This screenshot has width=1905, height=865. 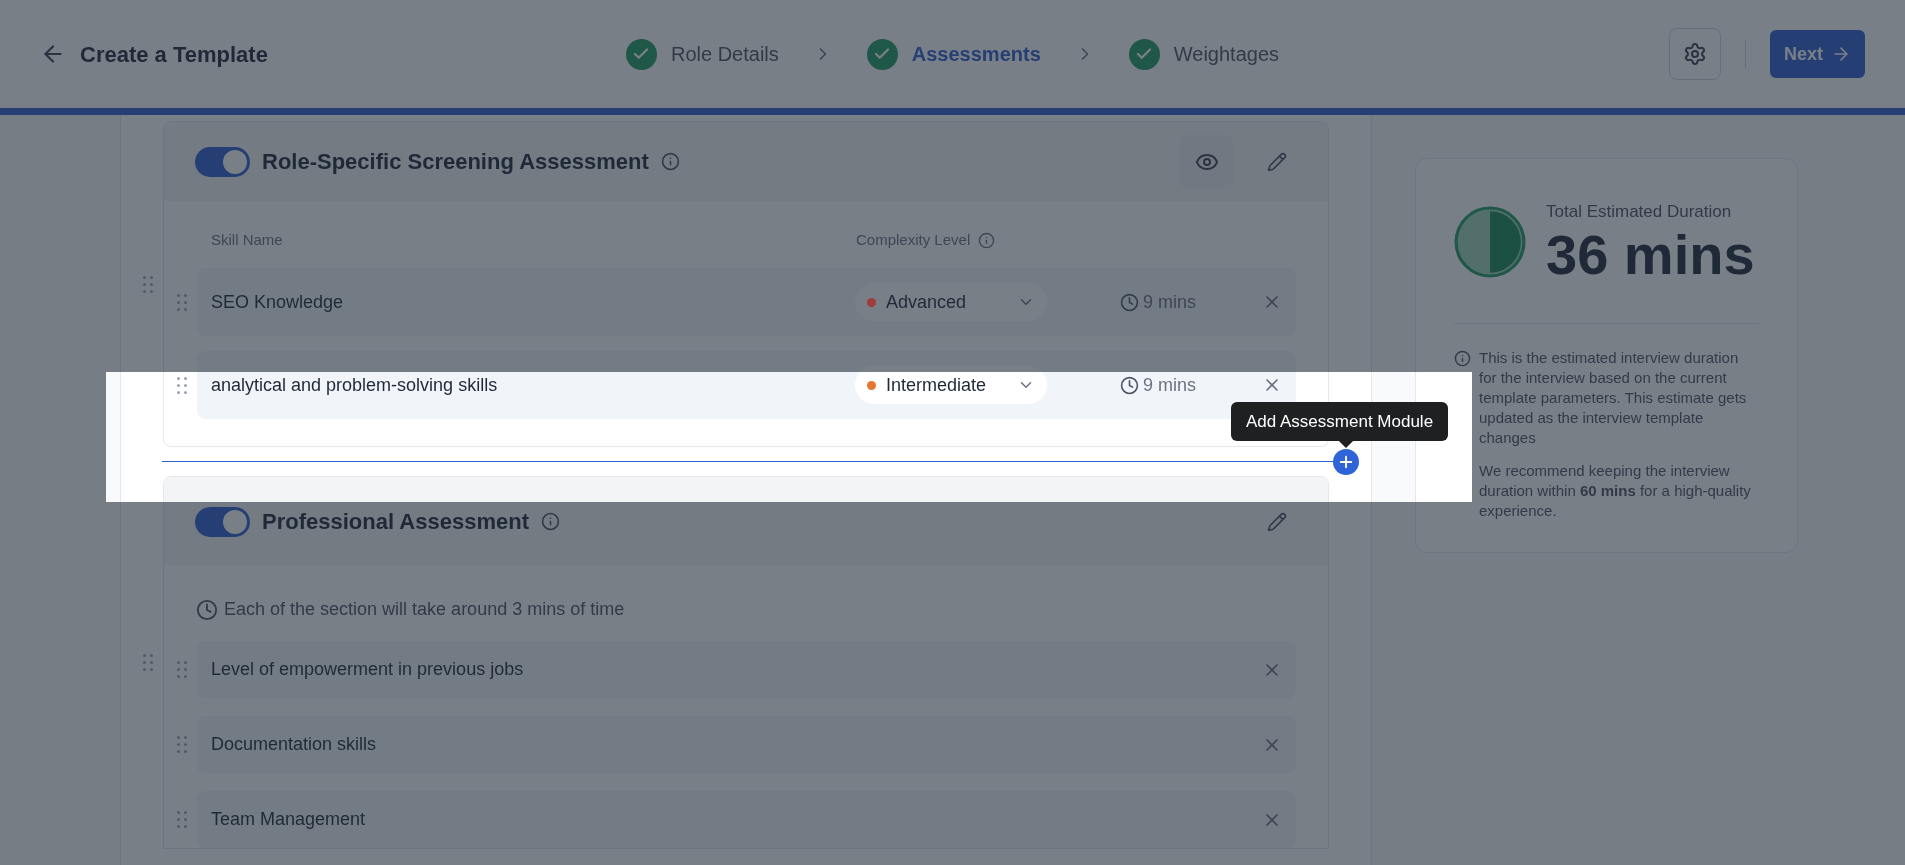 I want to click on column-header: Complexity Level, so click(x=913, y=240).